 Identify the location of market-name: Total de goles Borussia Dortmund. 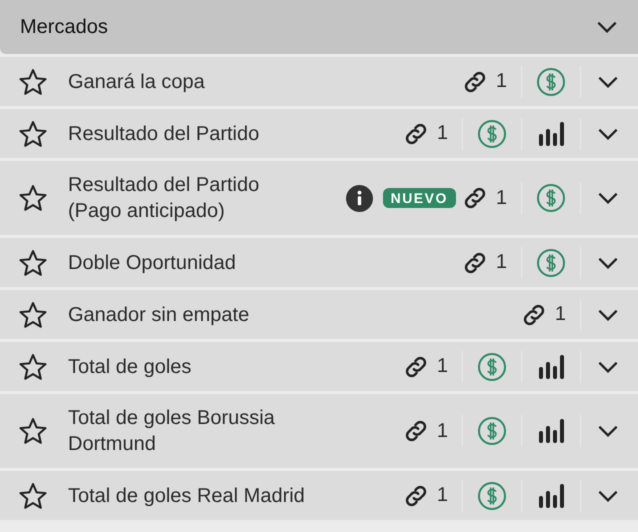
(172, 431).